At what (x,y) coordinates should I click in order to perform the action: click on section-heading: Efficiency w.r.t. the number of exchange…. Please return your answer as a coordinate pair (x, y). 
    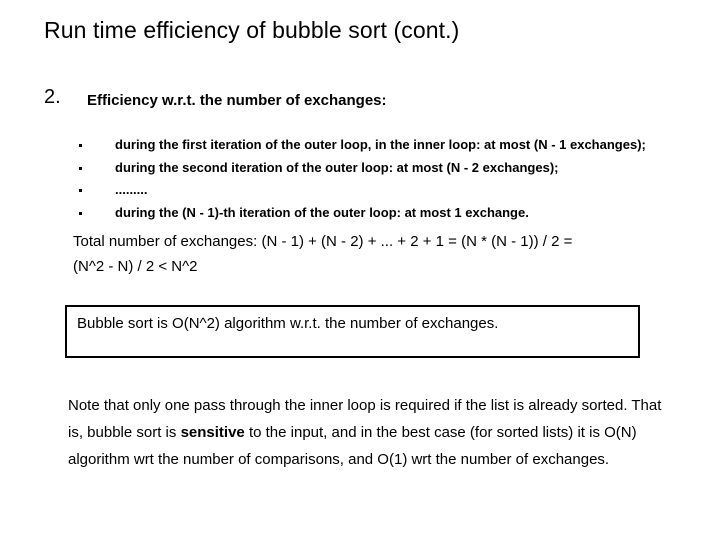
    Looking at the image, I should click on (237, 100).